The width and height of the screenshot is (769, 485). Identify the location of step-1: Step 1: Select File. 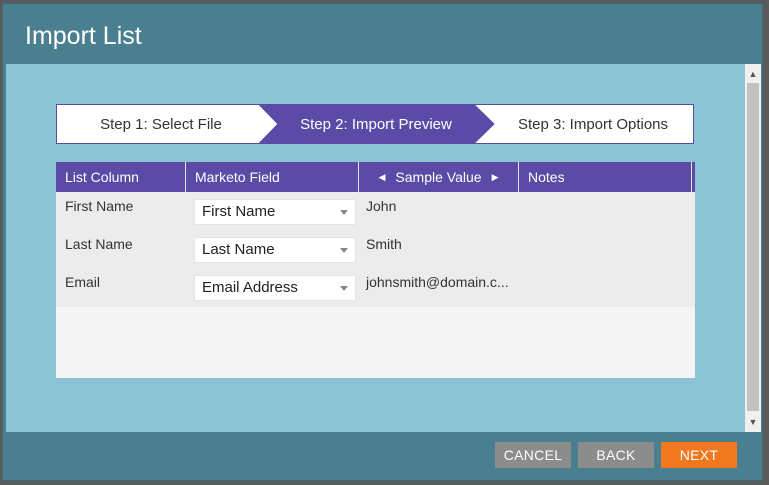
(161, 124).